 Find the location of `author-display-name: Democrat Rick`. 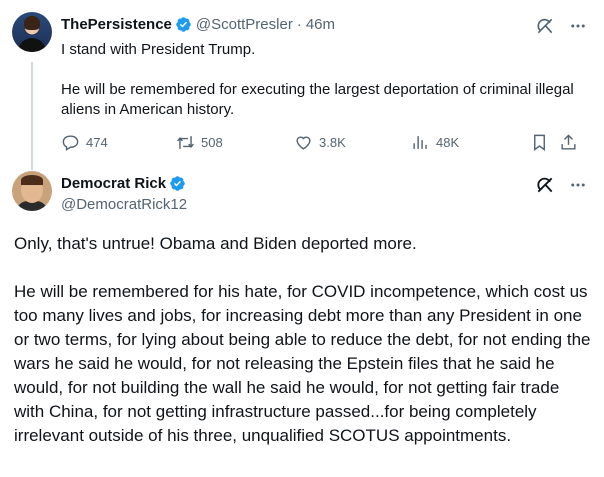

author-display-name: Democrat Rick is located at coordinates (113, 183).